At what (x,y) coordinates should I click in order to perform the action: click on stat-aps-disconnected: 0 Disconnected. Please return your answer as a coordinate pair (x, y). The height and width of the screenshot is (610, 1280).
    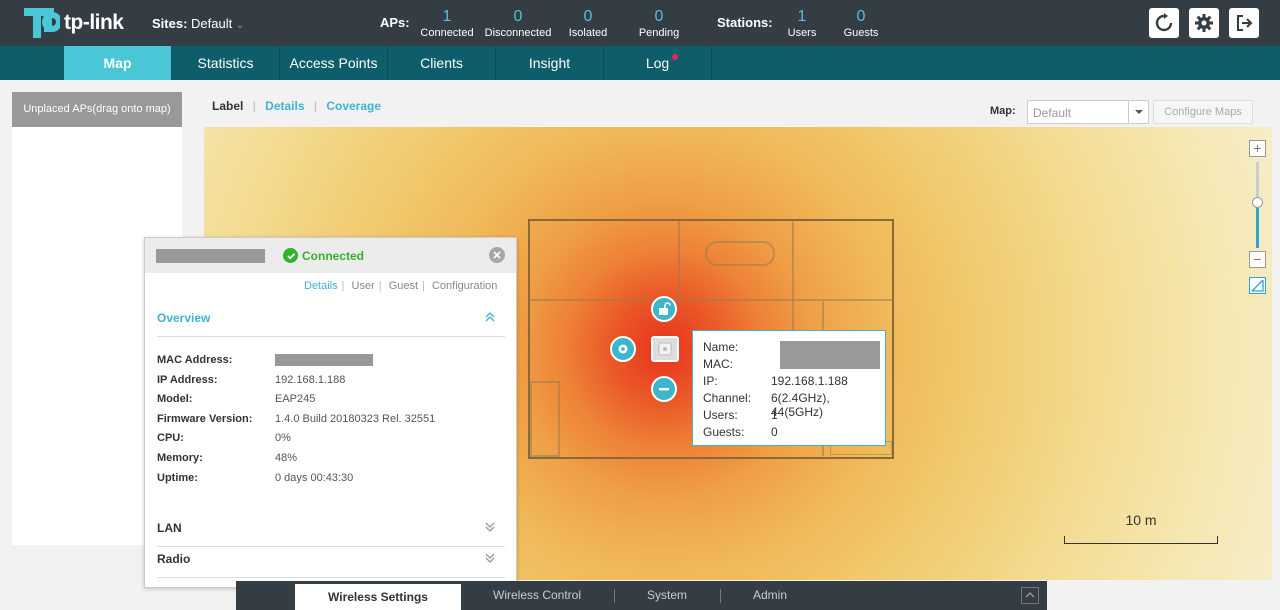
    Looking at the image, I should click on (518, 23).